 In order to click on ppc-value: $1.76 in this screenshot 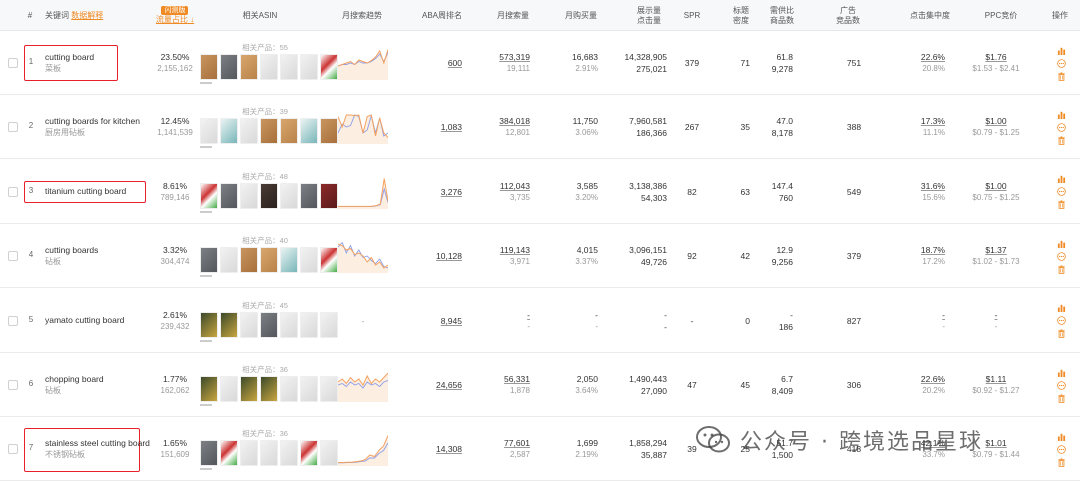, I will do `click(995, 57)`.